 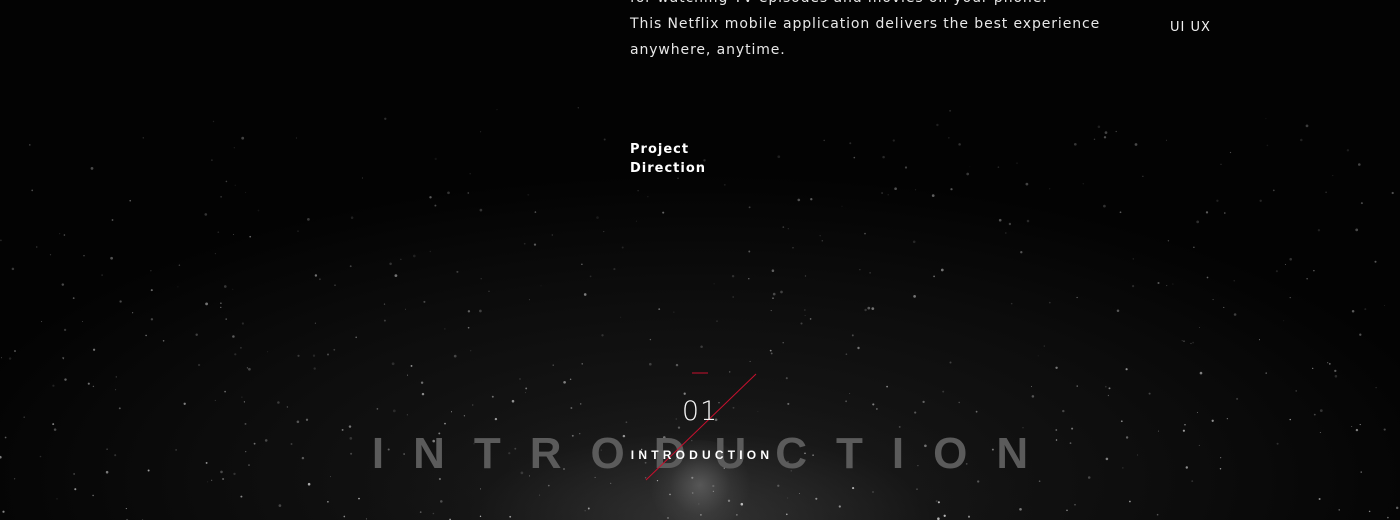 What do you see at coordinates (660, 149) in the screenshot?
I see `project-label-line: Project` at bounding box center [660, 149].